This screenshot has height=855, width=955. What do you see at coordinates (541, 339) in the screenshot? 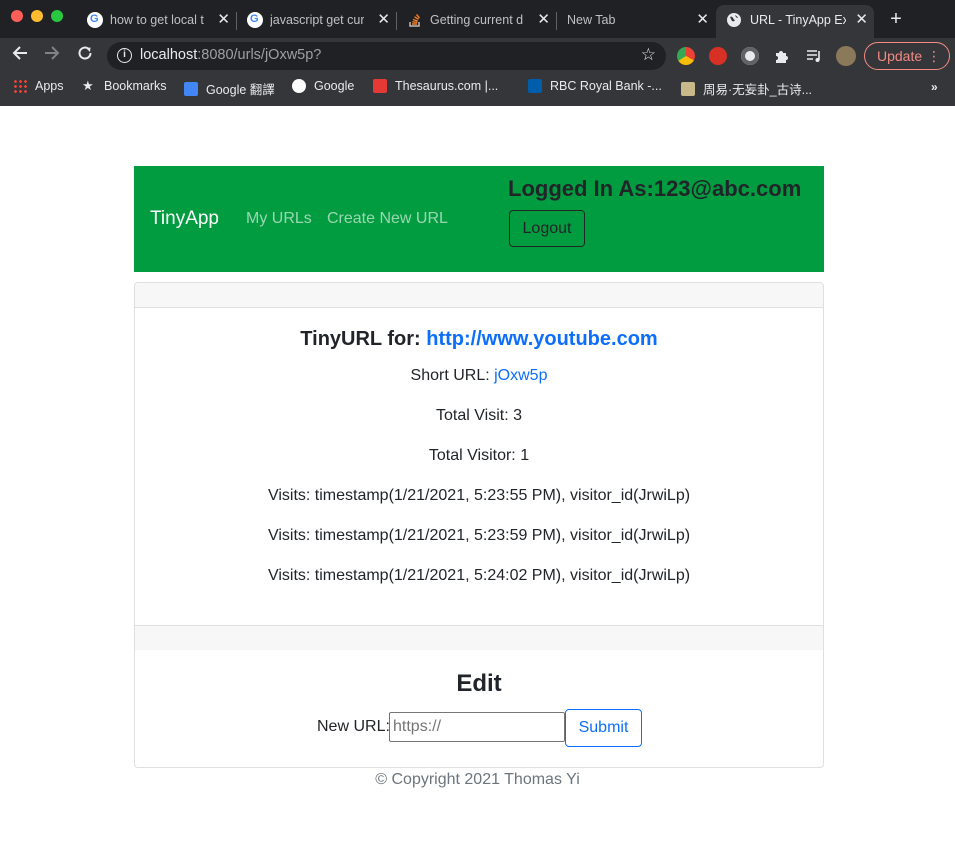
I see `long-url-link: http://www.youtube.com` at bounding box center [541, 339].